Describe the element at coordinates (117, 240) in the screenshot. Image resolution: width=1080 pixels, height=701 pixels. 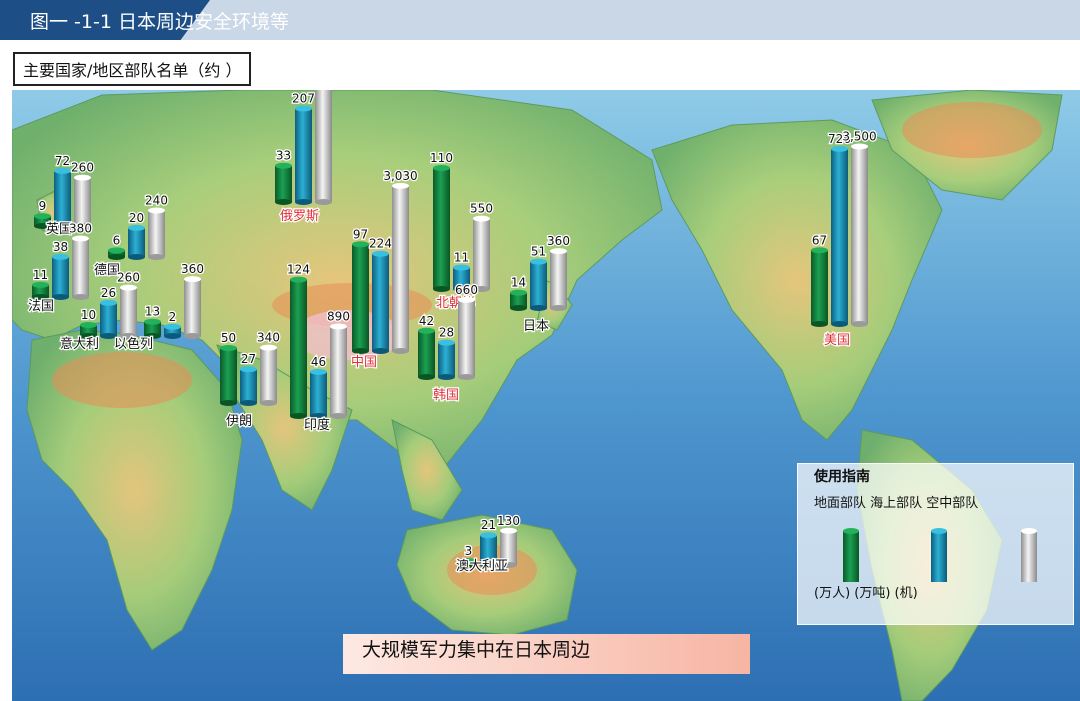
I see `value-label: 6` at that location.